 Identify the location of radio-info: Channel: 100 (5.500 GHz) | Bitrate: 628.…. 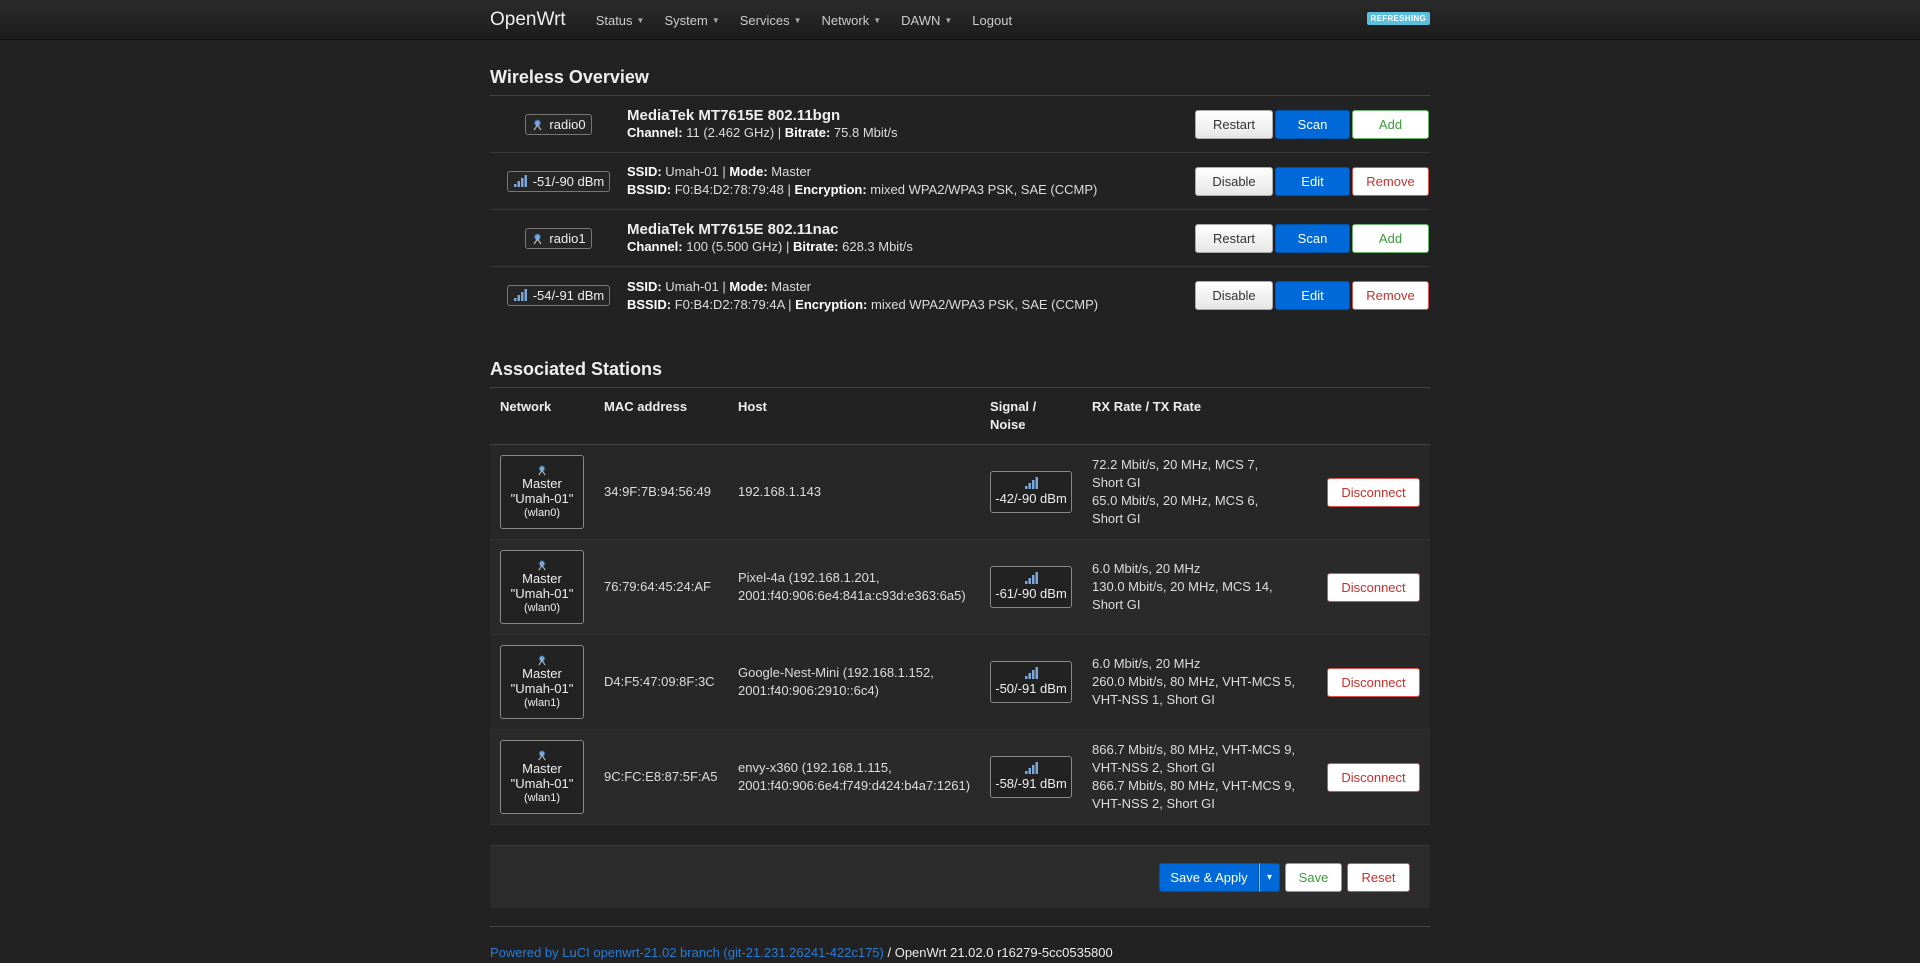
(770, 246).